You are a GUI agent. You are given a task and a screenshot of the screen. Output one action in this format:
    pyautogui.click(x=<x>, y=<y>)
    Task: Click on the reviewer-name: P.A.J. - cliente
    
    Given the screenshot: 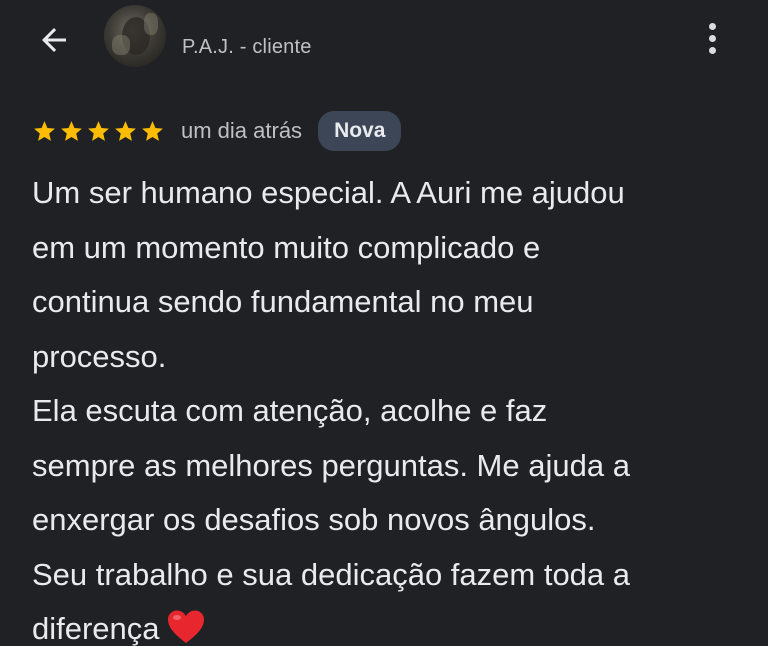 What is the action you would take?
    pyautogui.click(x=247, y=47)
    